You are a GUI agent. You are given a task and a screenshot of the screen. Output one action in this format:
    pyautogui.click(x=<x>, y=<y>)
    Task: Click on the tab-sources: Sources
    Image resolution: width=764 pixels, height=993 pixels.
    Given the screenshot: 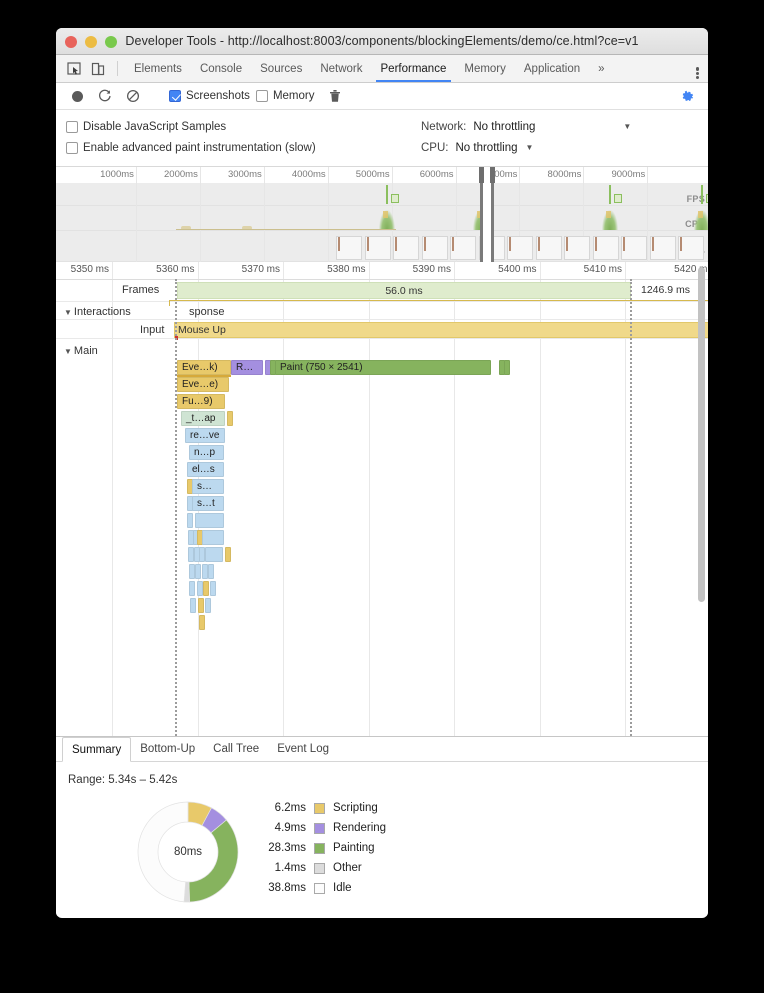 What is the action you would take?
    pyautogui.click(x=281, y=68)
    